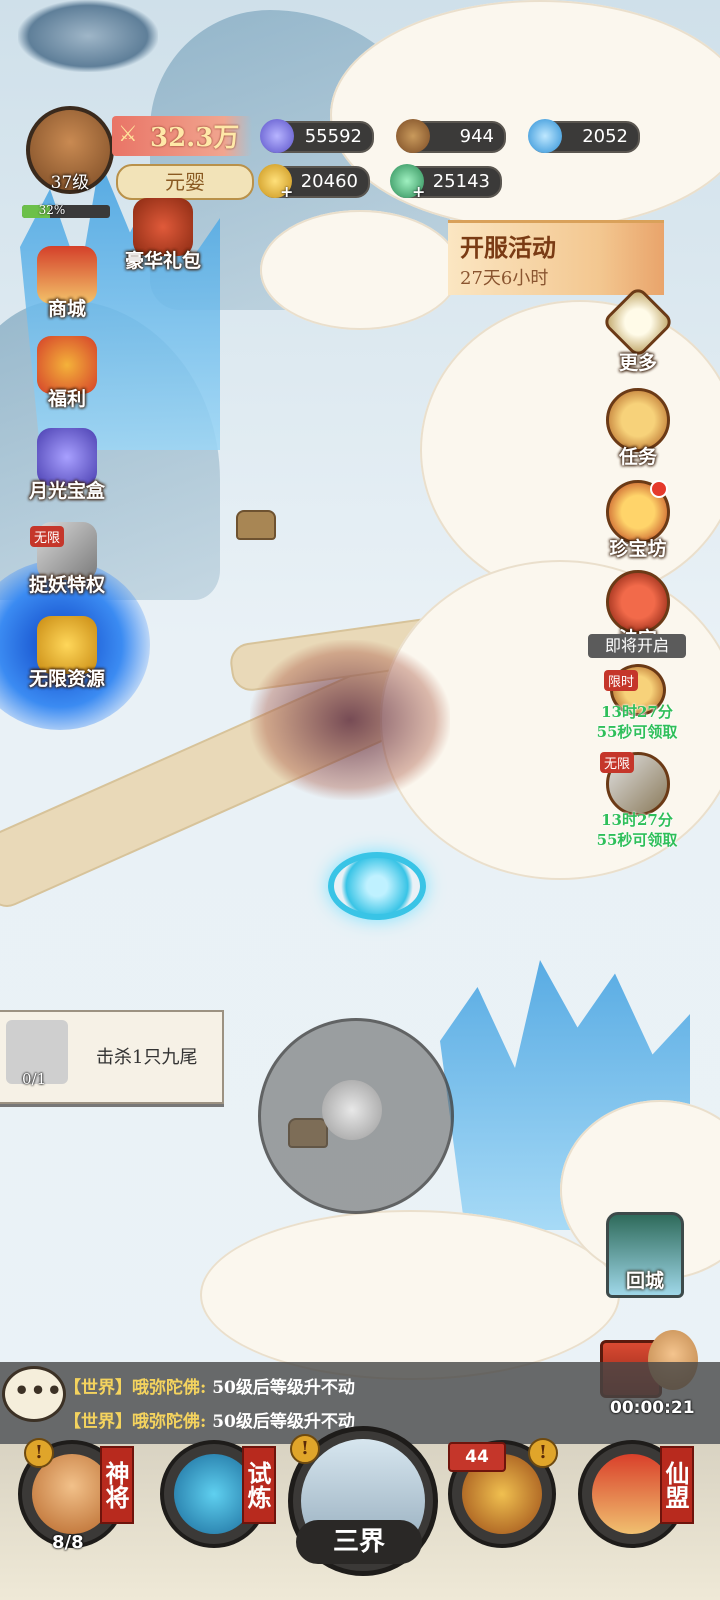 The height and width of the screenshot is (1600, 720). What do you see at coordinates (652, 1408) in the screenshot?
I see `chest-timer: 00:00:21` at bounding box center [652, 1408].